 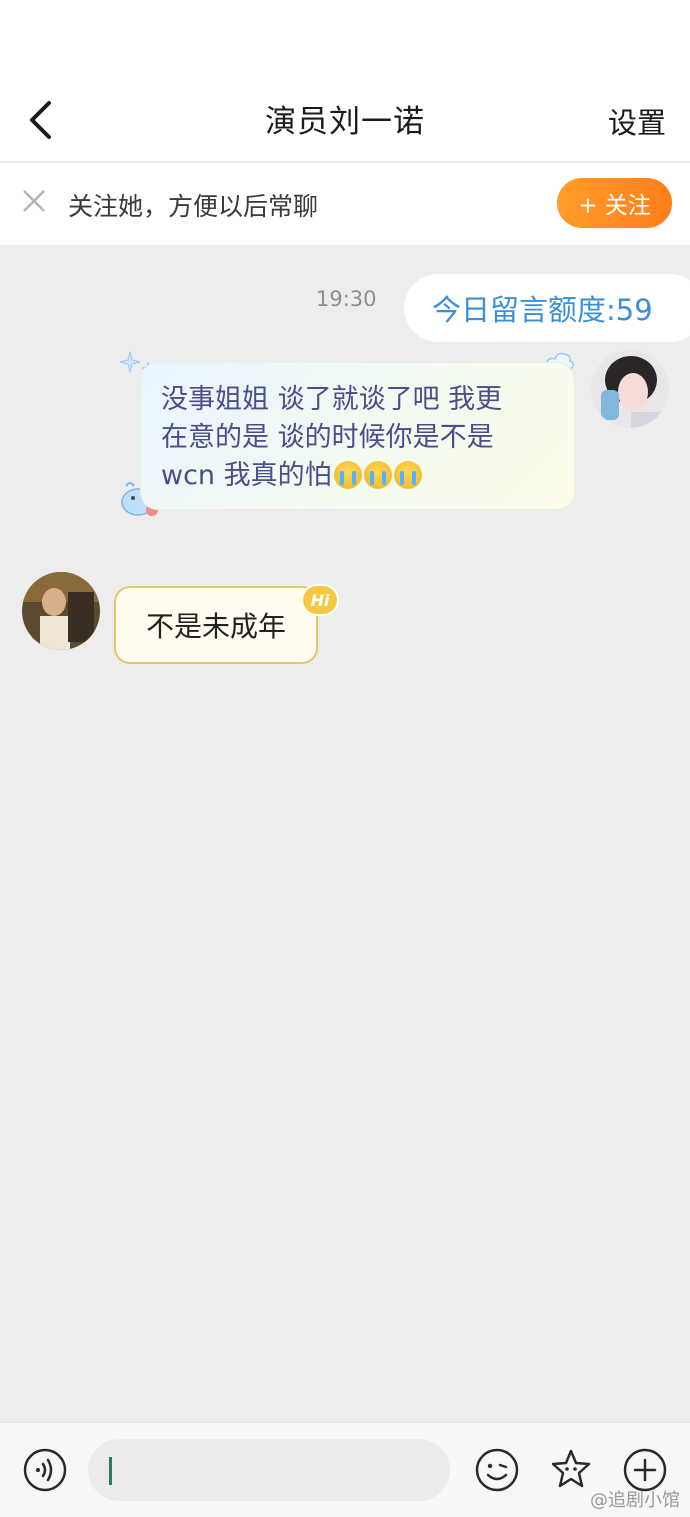 What do you see at coordinates (345, 81) in the screenshot?
I see `chat-header: 演员刘一诺 设置` at bounding box center [345, 81].